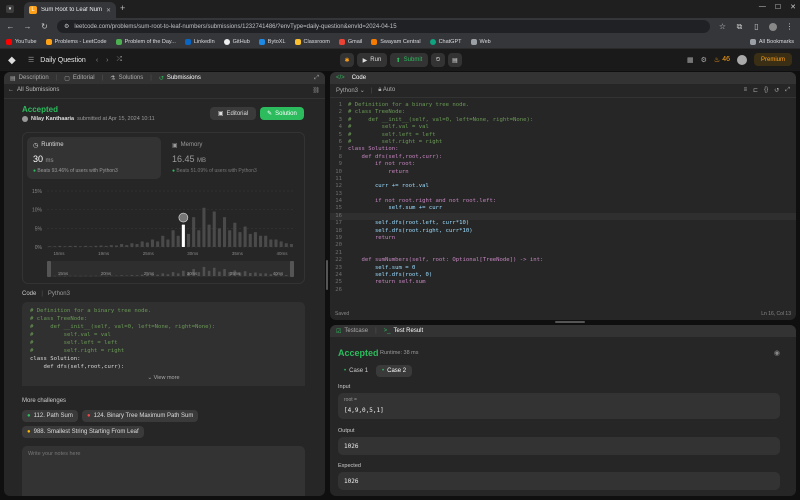 Image resolution: width=800 pixels, height=500 pixels. I want to click on extensions-icon: ⧉, so click(739, 26).